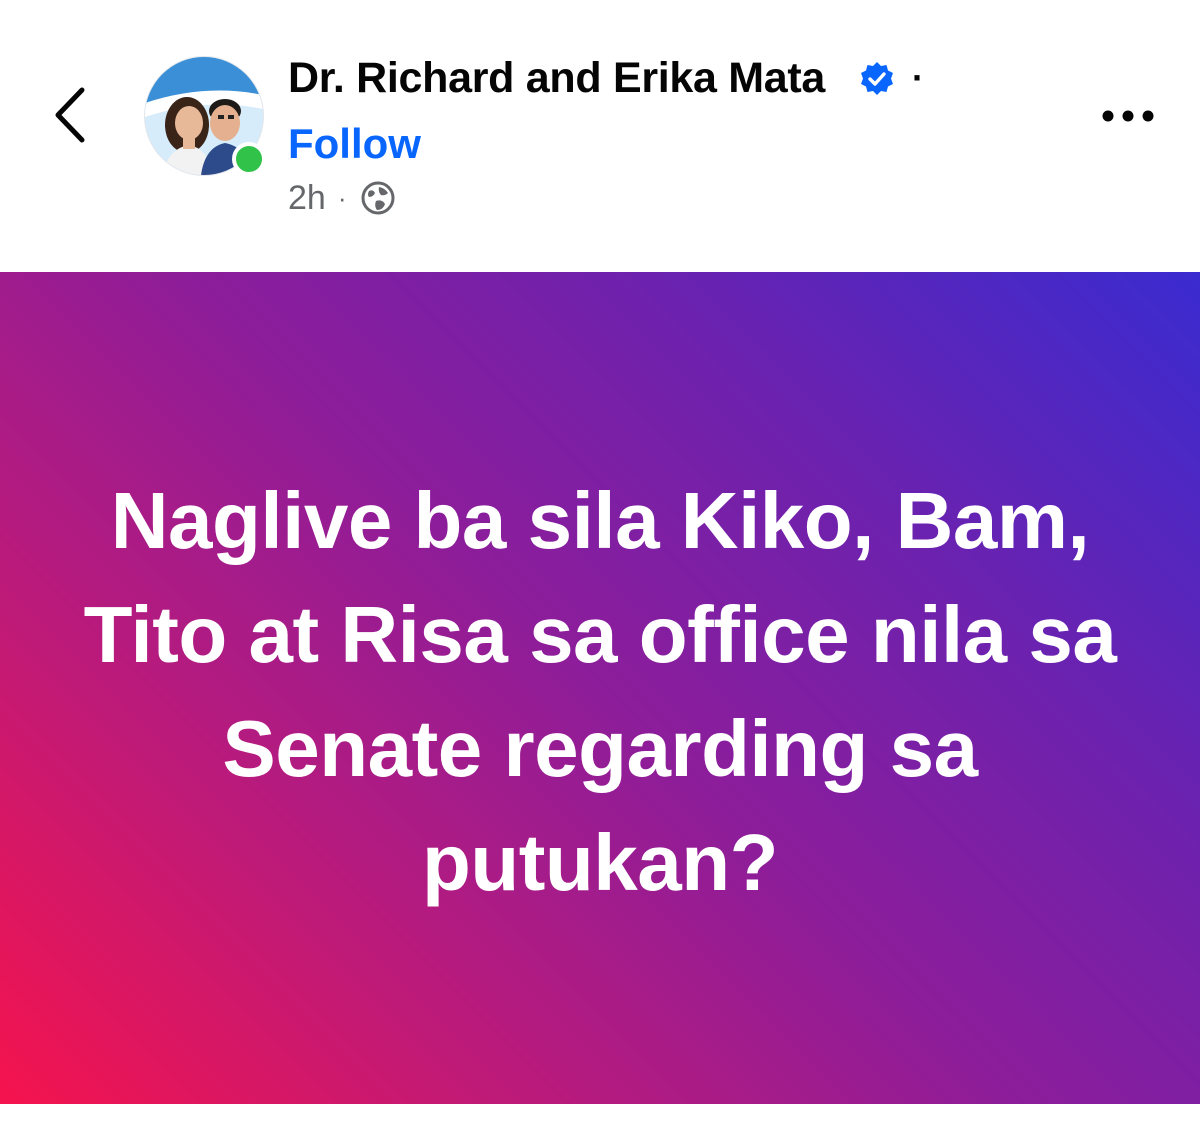 Image resolution: width=1200 pixels, height=1127 pixels. I want to click on globe-icon, so click(378, 198).